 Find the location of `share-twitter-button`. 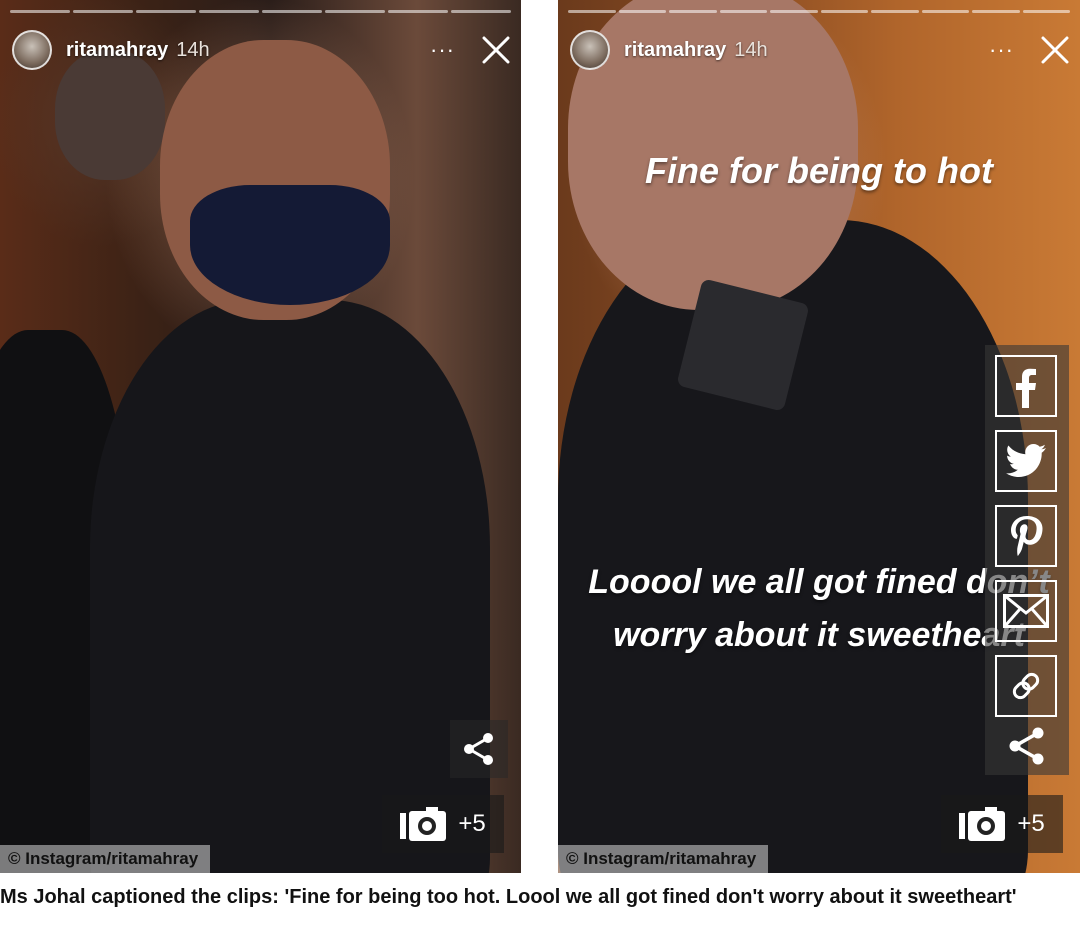

share-twitter-button is located at coordinates (1026, 461).